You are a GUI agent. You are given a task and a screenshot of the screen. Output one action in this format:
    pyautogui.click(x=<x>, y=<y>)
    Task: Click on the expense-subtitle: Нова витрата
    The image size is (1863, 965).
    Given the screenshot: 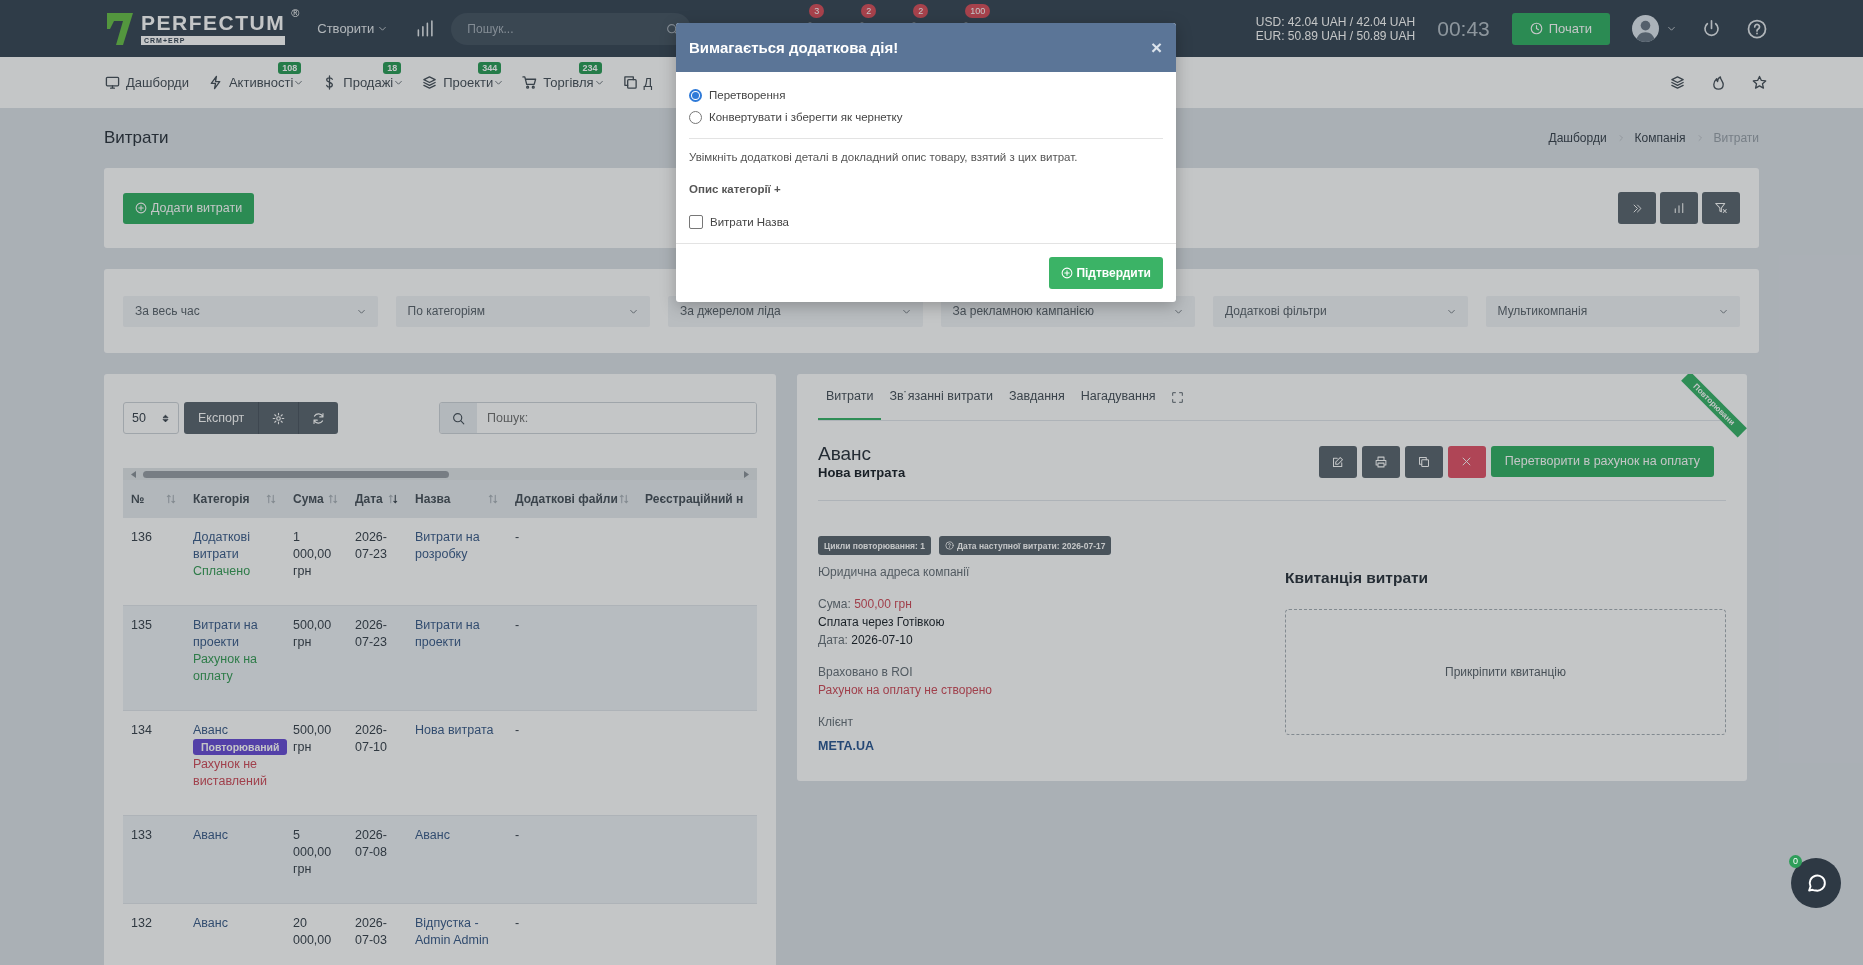 What is the action you would take?
    pyautogui.click(x=862, y=472)
    